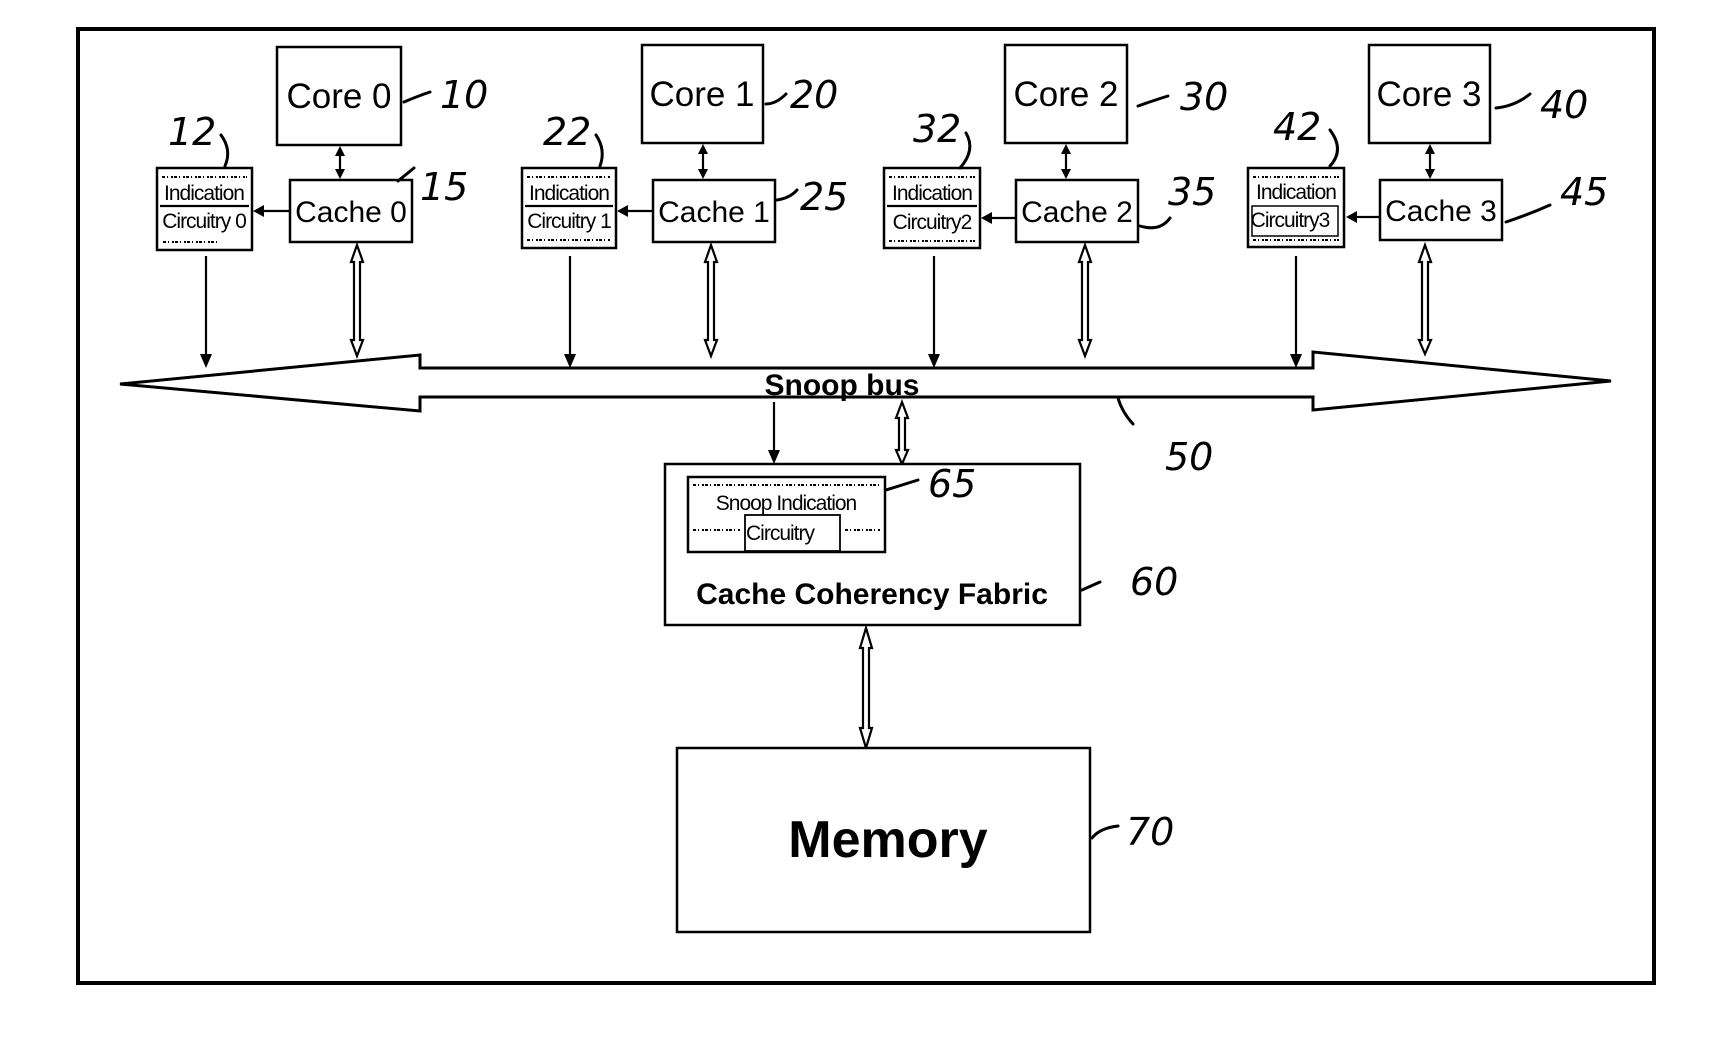  What do you see at coordinates (1584, 192) in the screenshot?
I see `ref-cache-3: 45` at bounding box center [1584, 192].